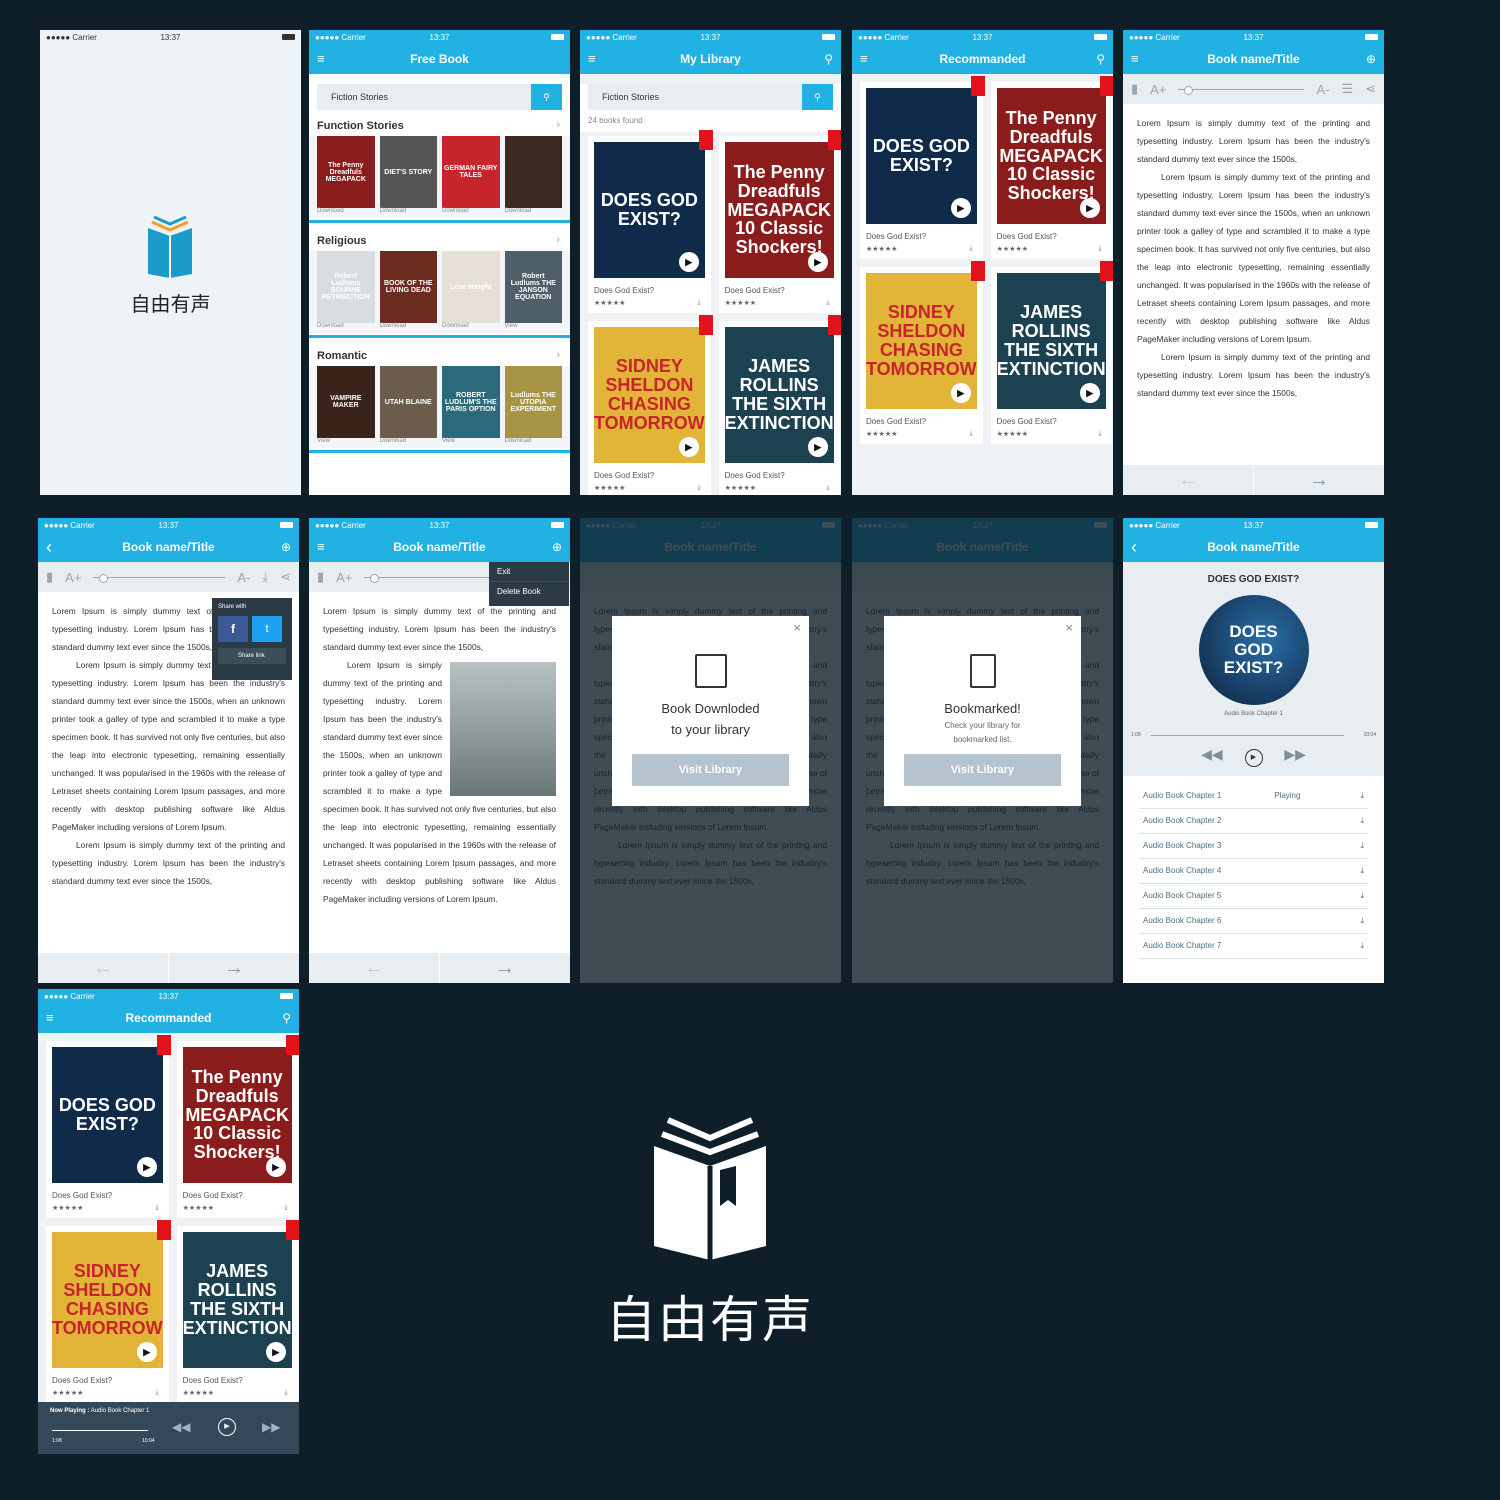  I want to click on book-item: Robert Ludlums THE JANSON EQUATION View, so click(533, 292).